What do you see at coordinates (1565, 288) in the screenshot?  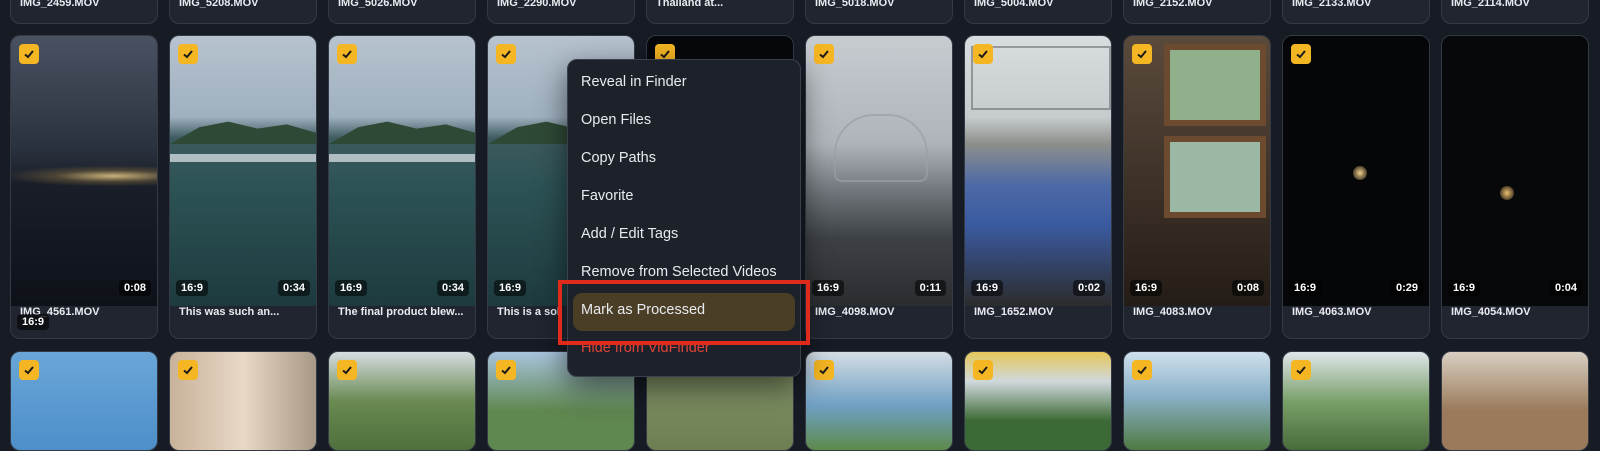 I see `duration-badge: 0:04` at bounding box center [1565, 288].